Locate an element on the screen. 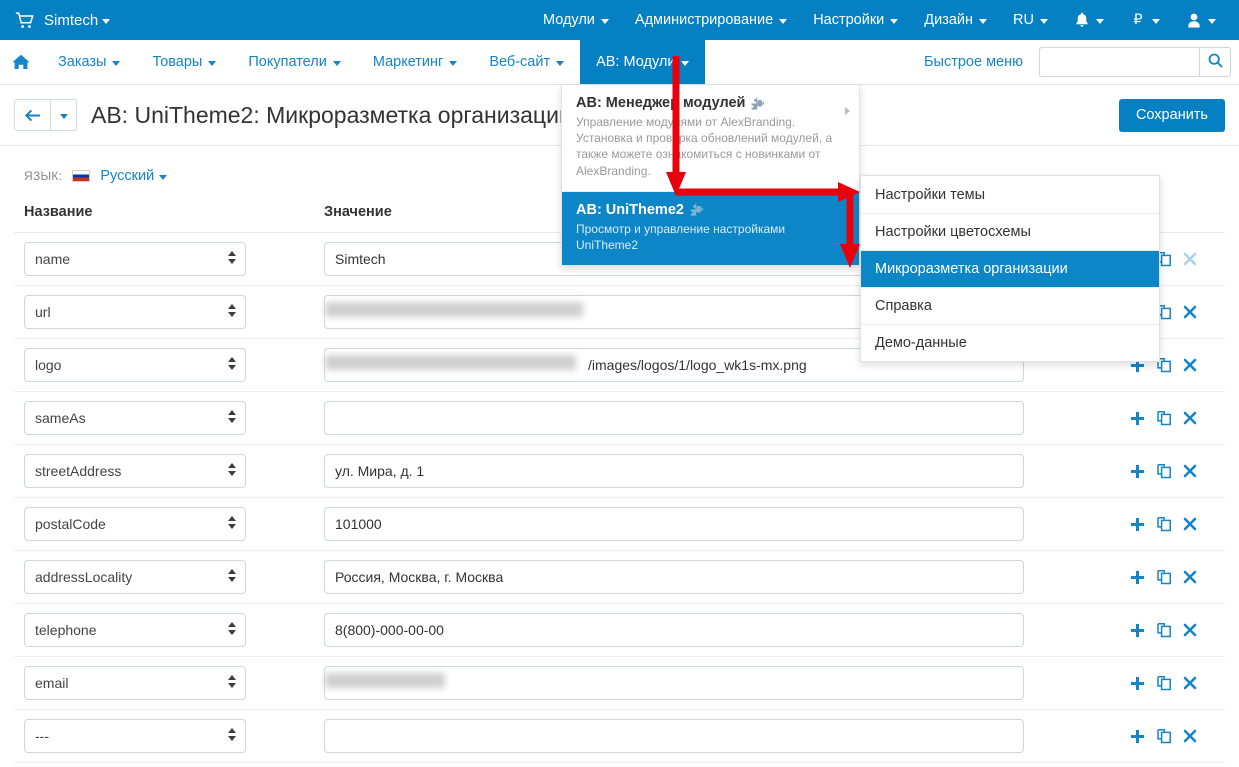 This screenshot has width=1239, height=767. property-name-select: name is located at coordinates (135, 259).